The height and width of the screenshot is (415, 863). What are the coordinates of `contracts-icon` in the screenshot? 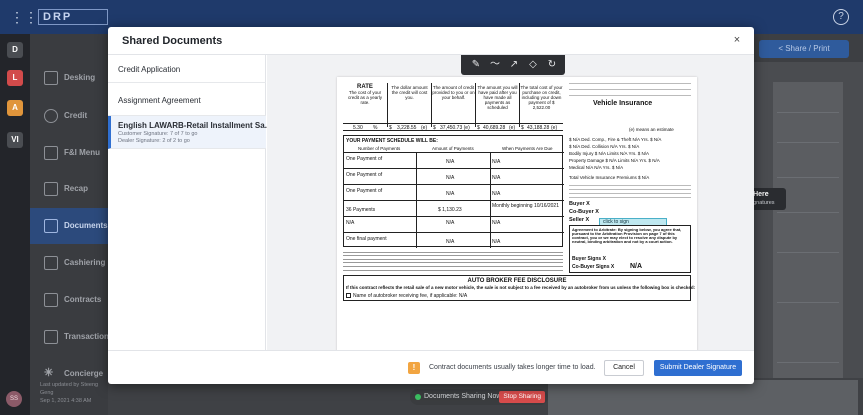 It's located at (51, 300).